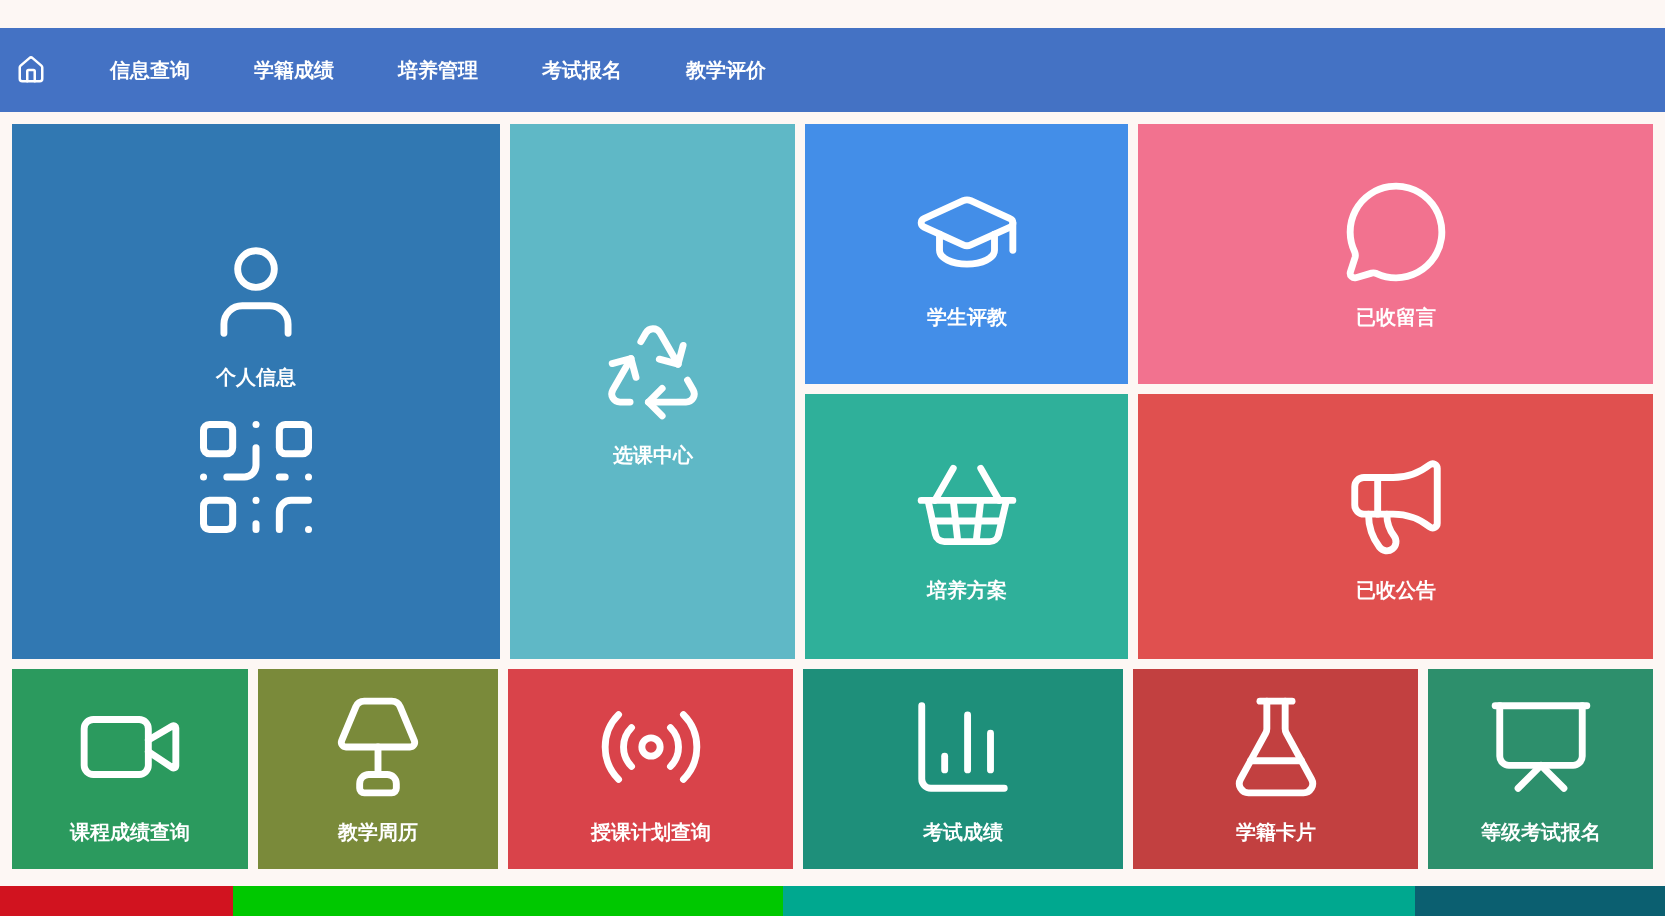  Describe the element at coordinates (130, 769) in the screenshot. I see `menu-tile: 课程成绩查询` at that location.